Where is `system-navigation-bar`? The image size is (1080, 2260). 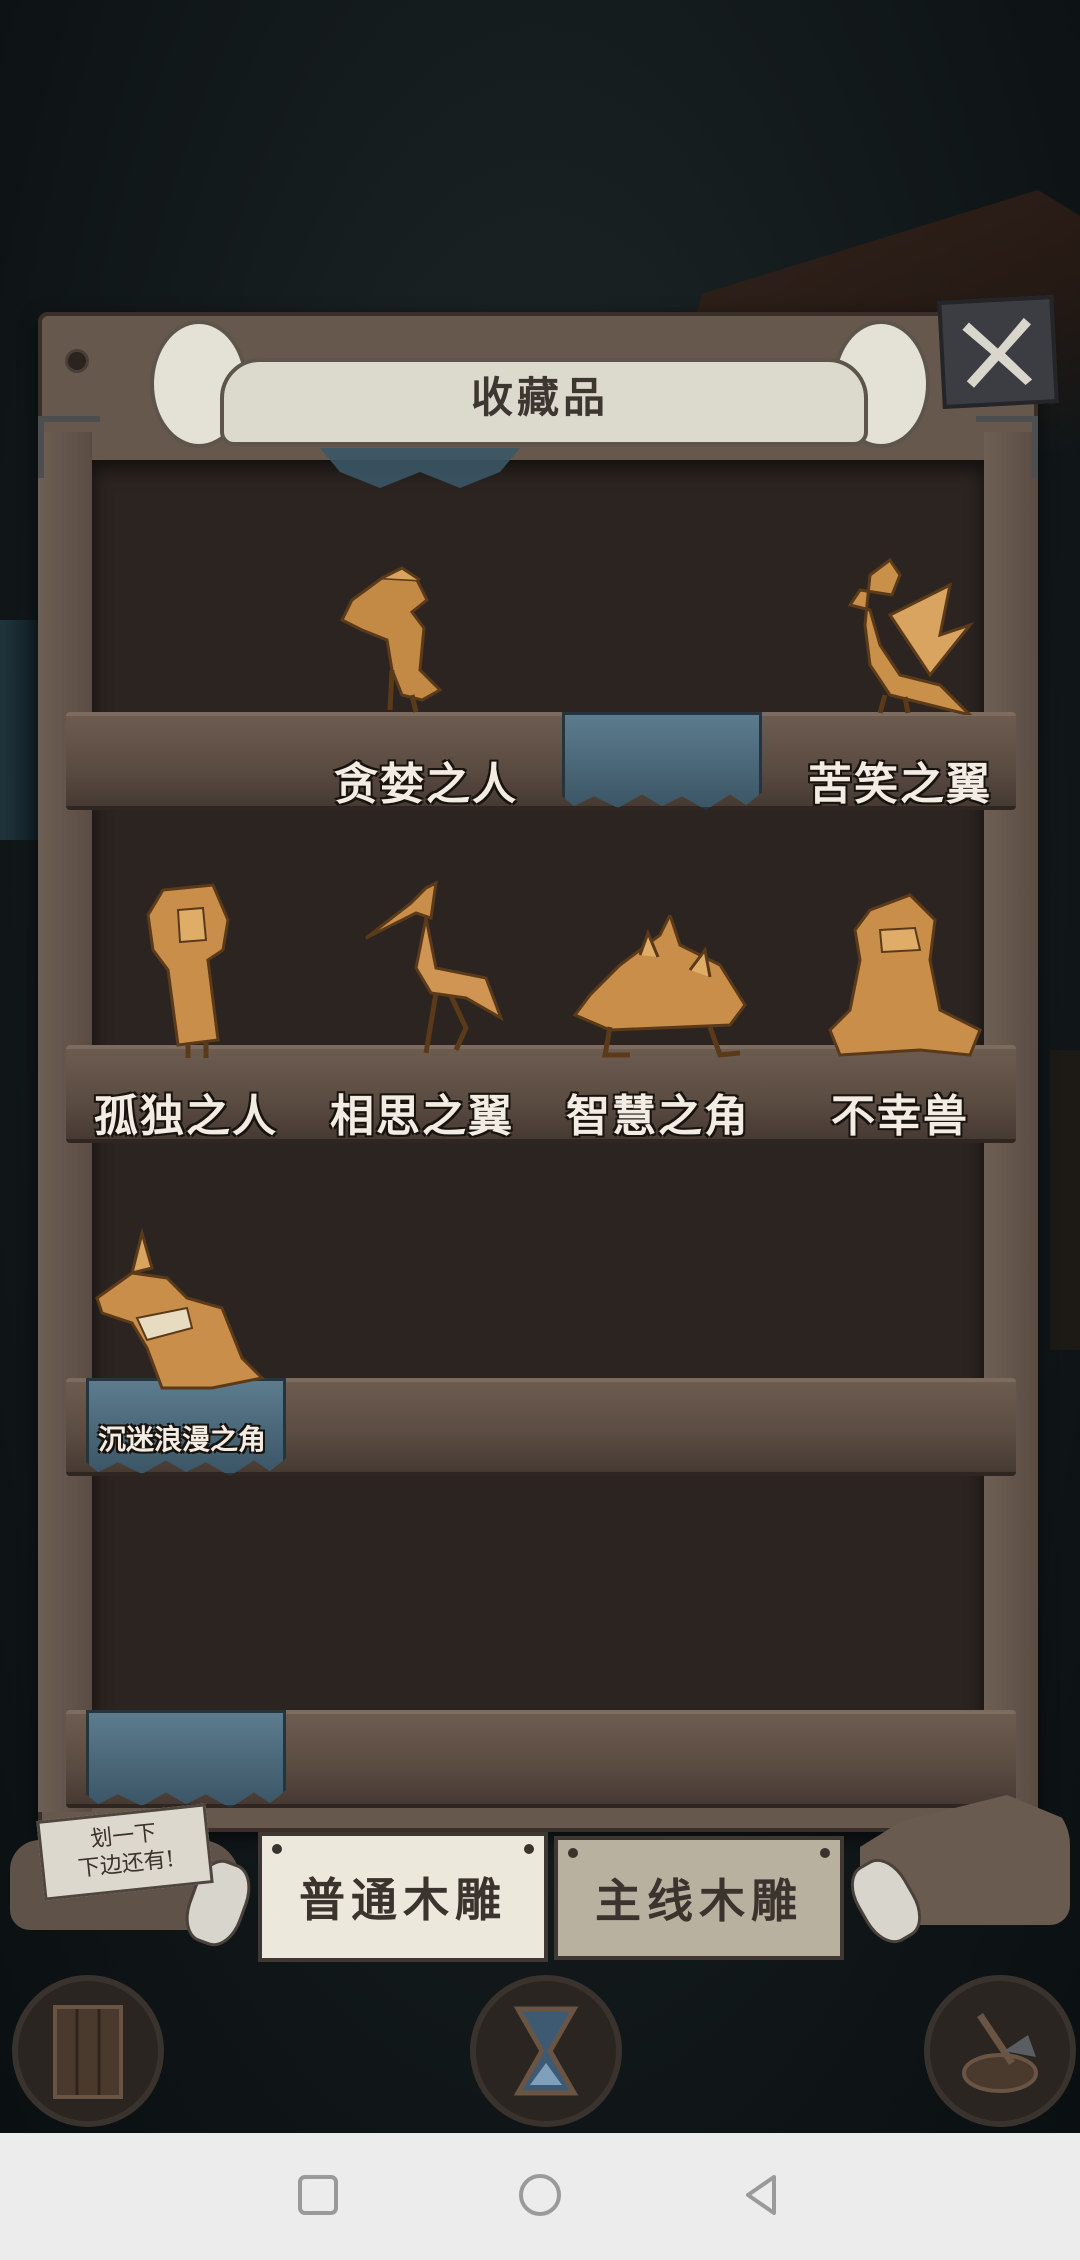 system-navigation-bar is located at coordinates (540, 2196).